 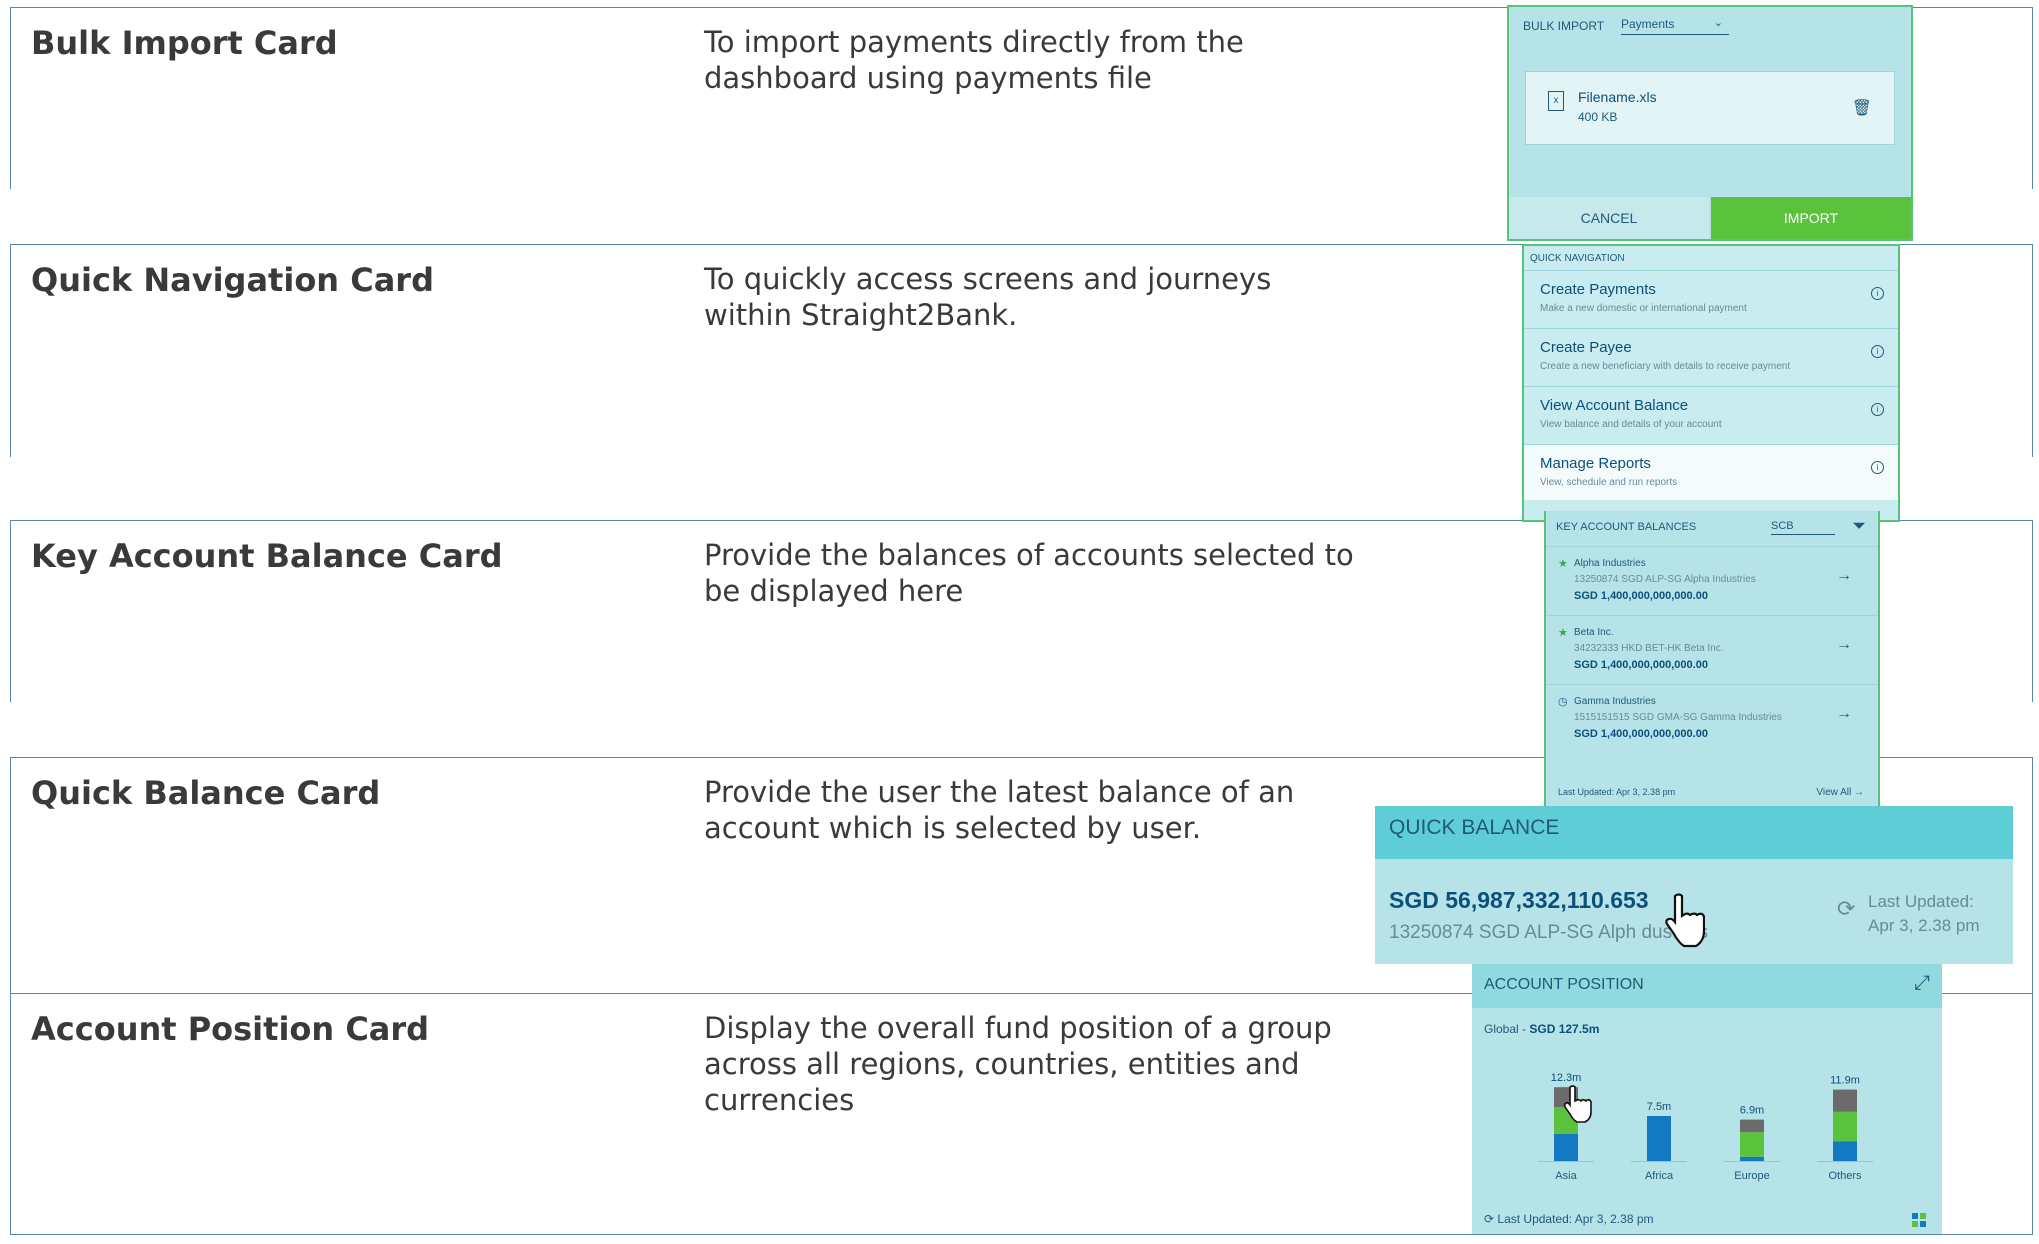 What do you see at coordinates (1751, 1176) in the screenshot?
I see `category-label: Europe` at bounding box center [1751, 1176].